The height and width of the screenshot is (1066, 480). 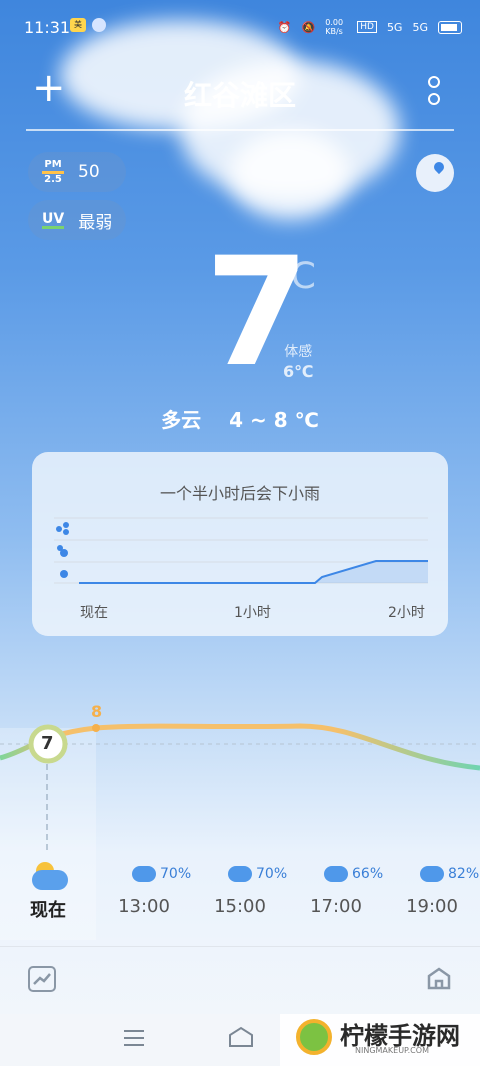 What do you see at coordinates (243, 886) in the screenshot?
I see `hour-item-1500: 70% 15:00` at bounding box center [243, 886].